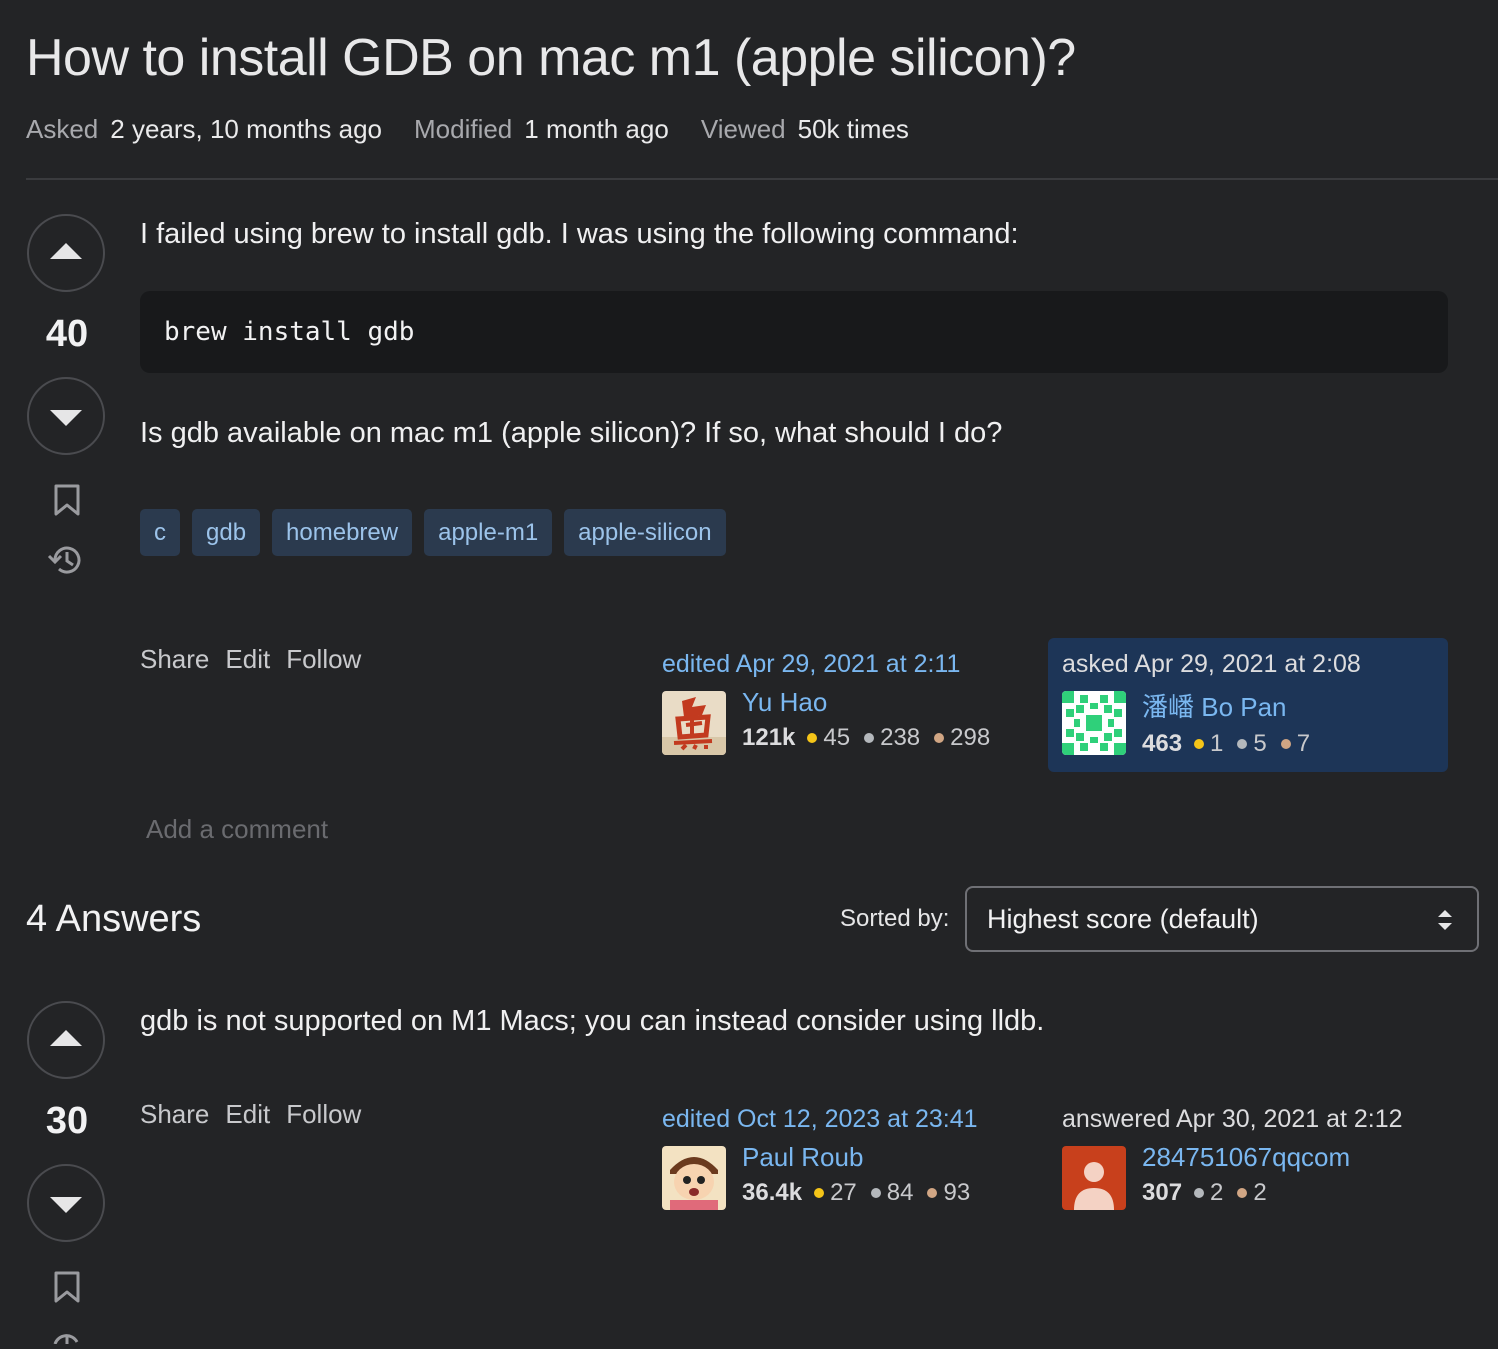 This screenshot has width=1498, height=1349. What do you see at coordinates (1233, 705) in the screenshot?
I see `asker-name: 潘嶓 Bo Pan` at bounding box center [1233, 705].